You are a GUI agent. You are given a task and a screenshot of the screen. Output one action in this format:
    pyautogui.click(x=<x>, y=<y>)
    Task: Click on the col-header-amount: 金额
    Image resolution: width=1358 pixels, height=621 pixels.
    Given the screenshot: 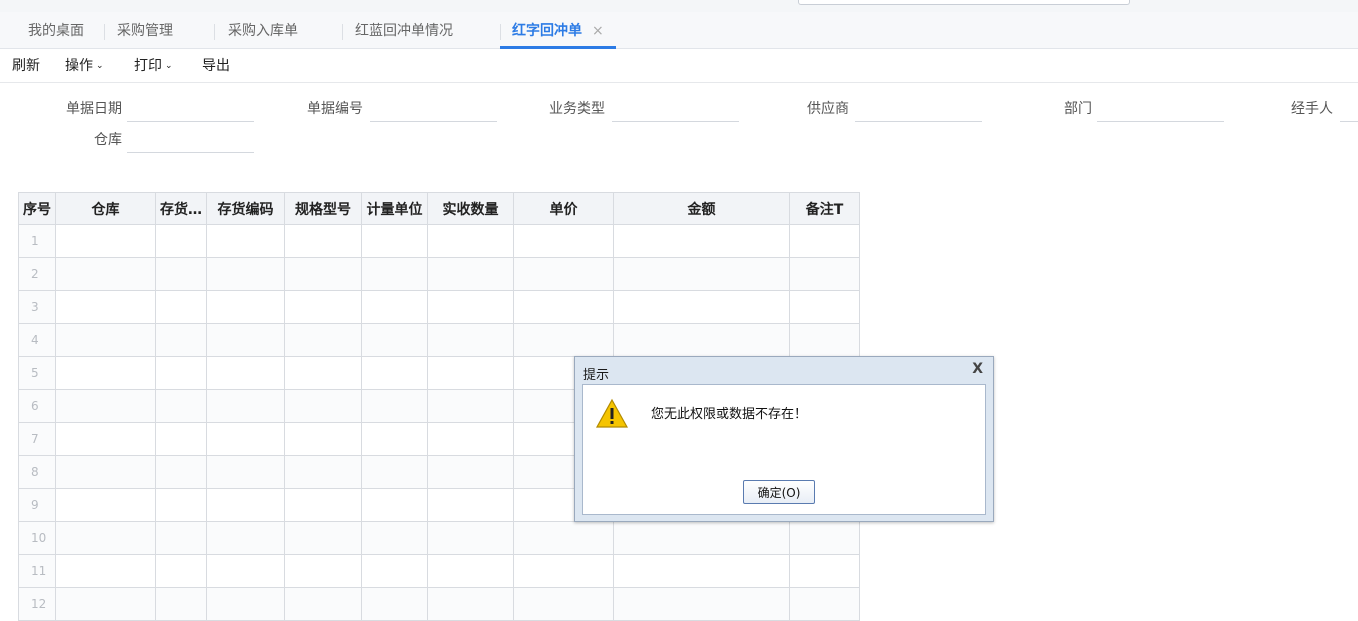 What is the action you would take?
    pyautogui.click(x=701, y=208)
    